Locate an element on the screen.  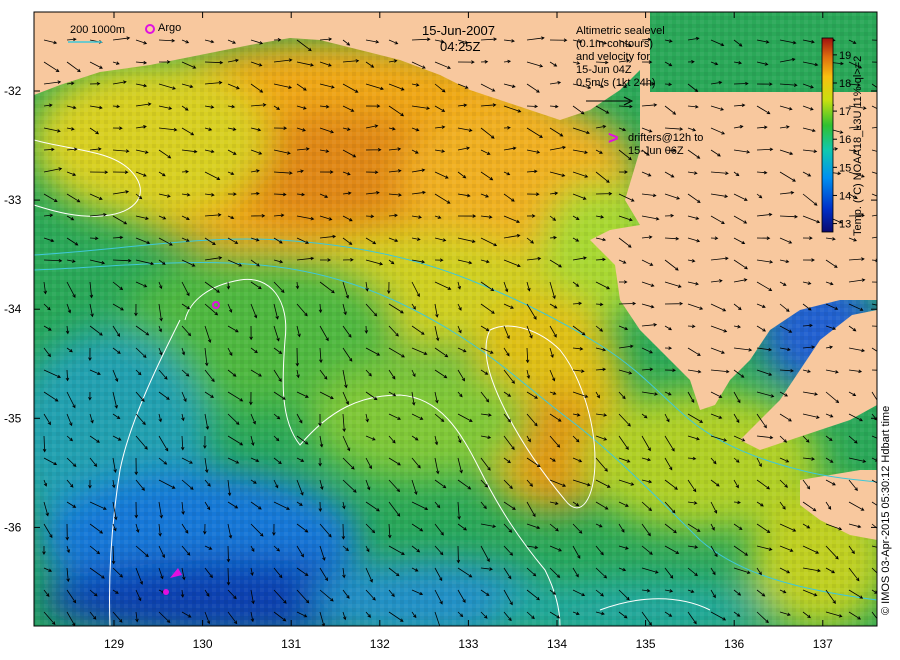
lon-tick-label: 137 is located at coordinates (823, 644).